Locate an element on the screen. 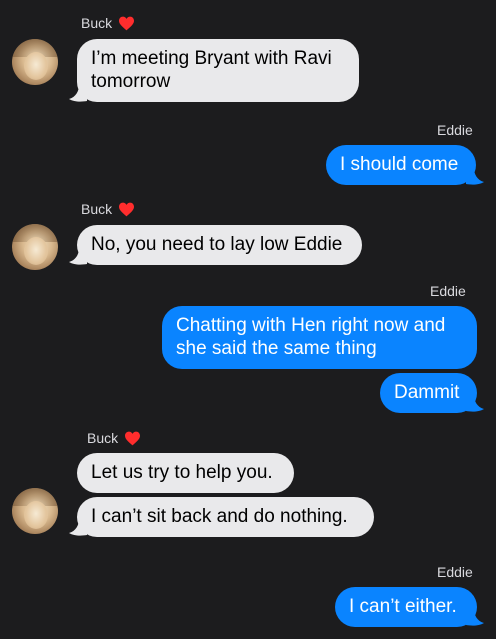 The image size is (496, 639). message-text-line: tomorrow is located at coordinates (131, 81).